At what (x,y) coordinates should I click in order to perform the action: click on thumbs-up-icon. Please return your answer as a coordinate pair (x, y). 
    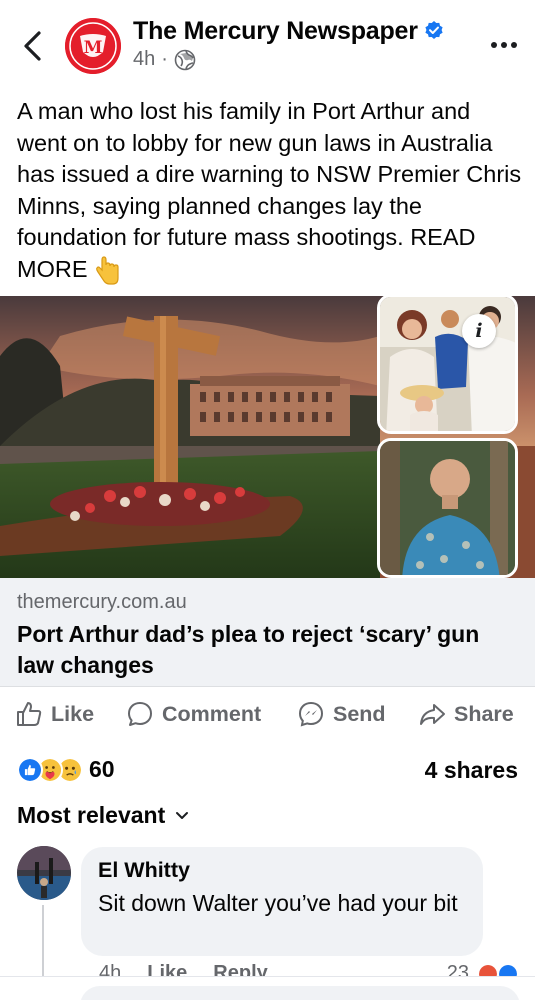
    Looking at the image, I should click on (29, 714).